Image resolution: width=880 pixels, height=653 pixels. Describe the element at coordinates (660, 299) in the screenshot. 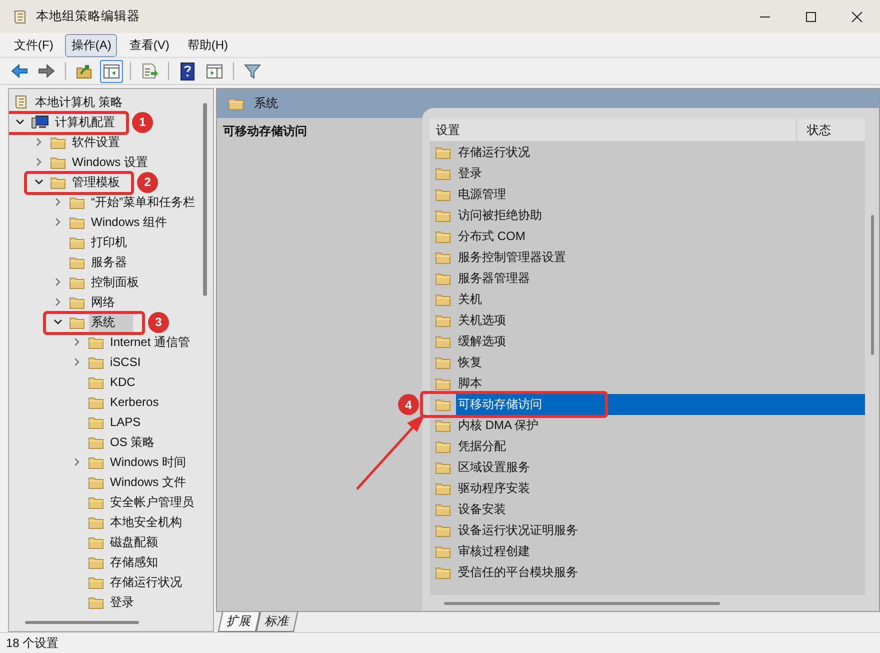

I see `list-item: 关机` at that location.